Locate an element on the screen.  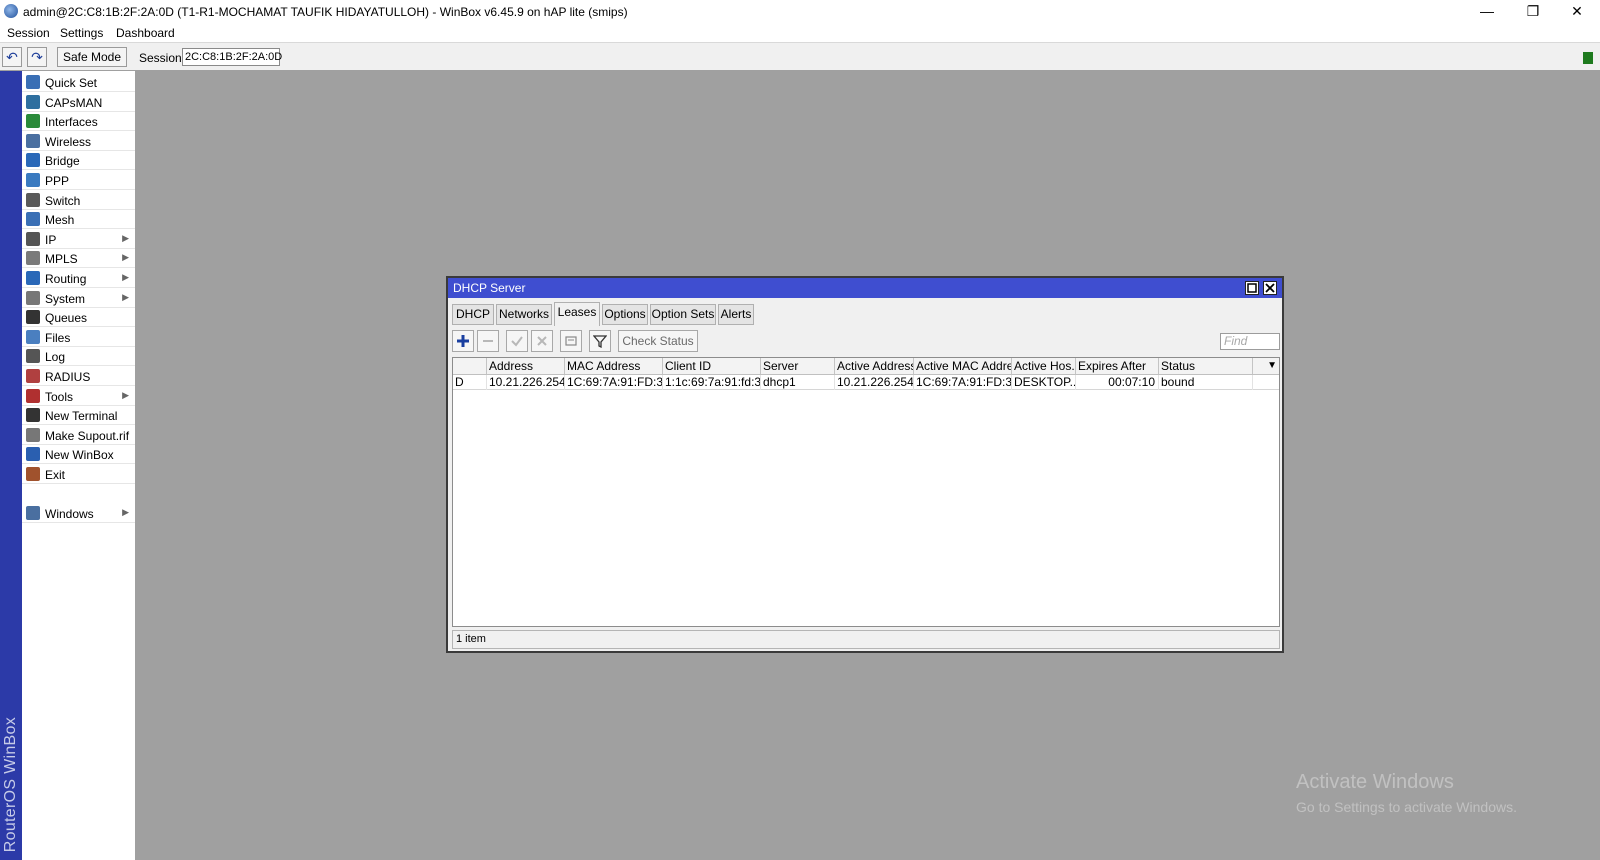
interfaces-icon is located at coordinates (33, 121).